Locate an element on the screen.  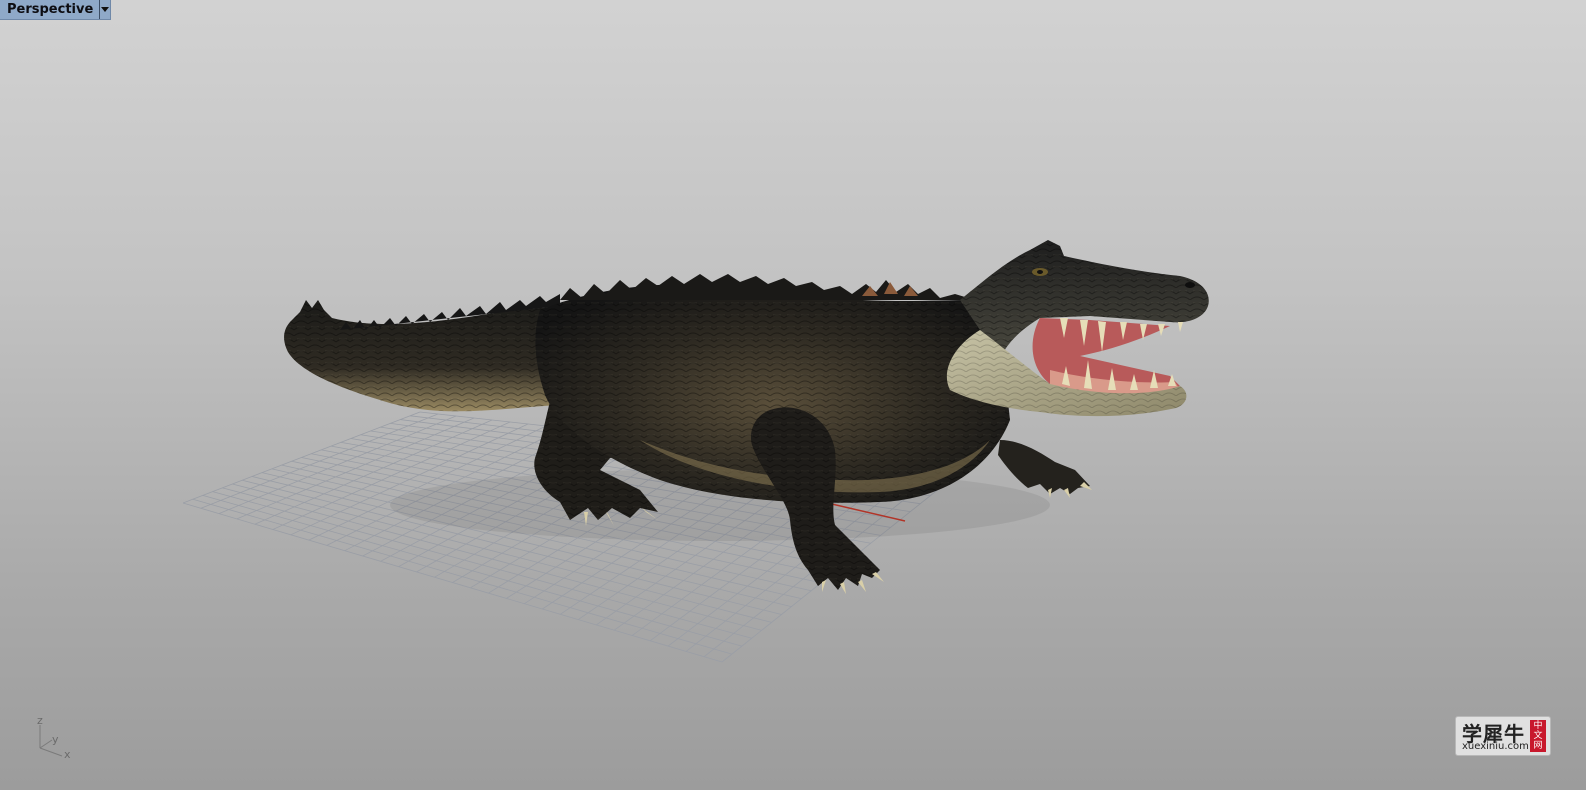
axis-x-label: x is located at coordinates (67, 754).